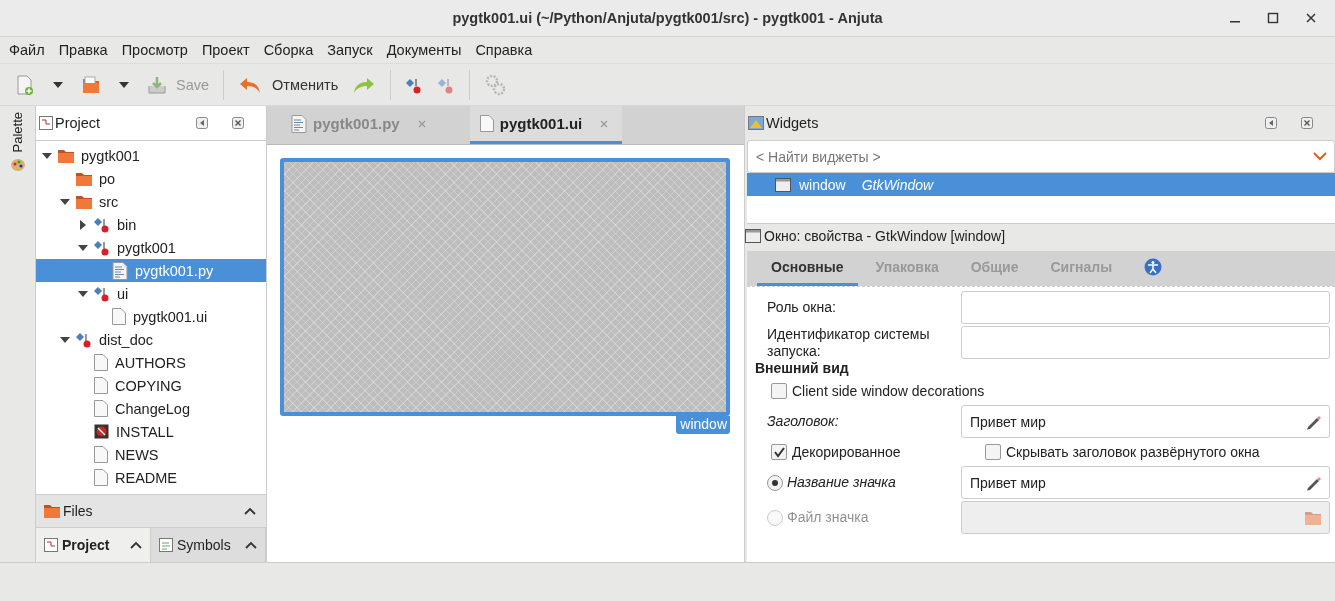 Image resolution: width=1335 pixels, height=601 pixels. What do you see at coordinates (78, 511) in the screenshot?
I see `panel-title: Files` at bounding box center [78, 511].